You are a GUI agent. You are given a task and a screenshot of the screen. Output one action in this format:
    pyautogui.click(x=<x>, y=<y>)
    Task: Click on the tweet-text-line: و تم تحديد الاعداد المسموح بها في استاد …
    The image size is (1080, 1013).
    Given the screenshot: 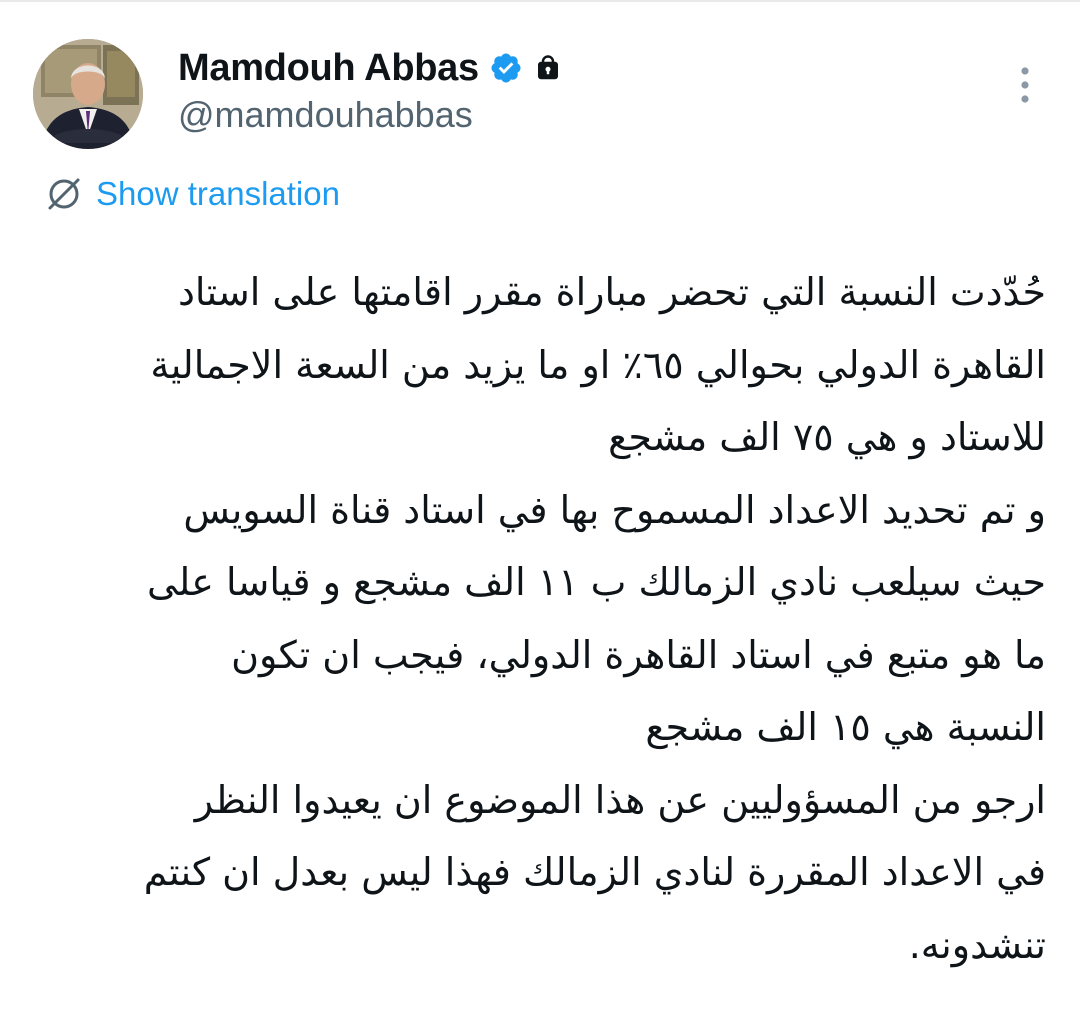 What is the action you would take?
    pyautogui.click(x=614, y=509)
    